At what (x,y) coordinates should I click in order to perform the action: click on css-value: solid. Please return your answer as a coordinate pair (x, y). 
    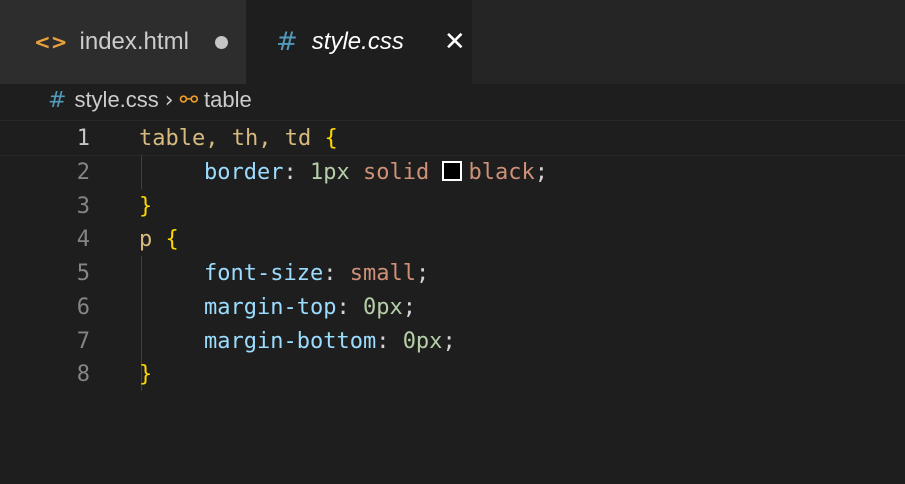
    Looking at the image, I should click on (396, 172).